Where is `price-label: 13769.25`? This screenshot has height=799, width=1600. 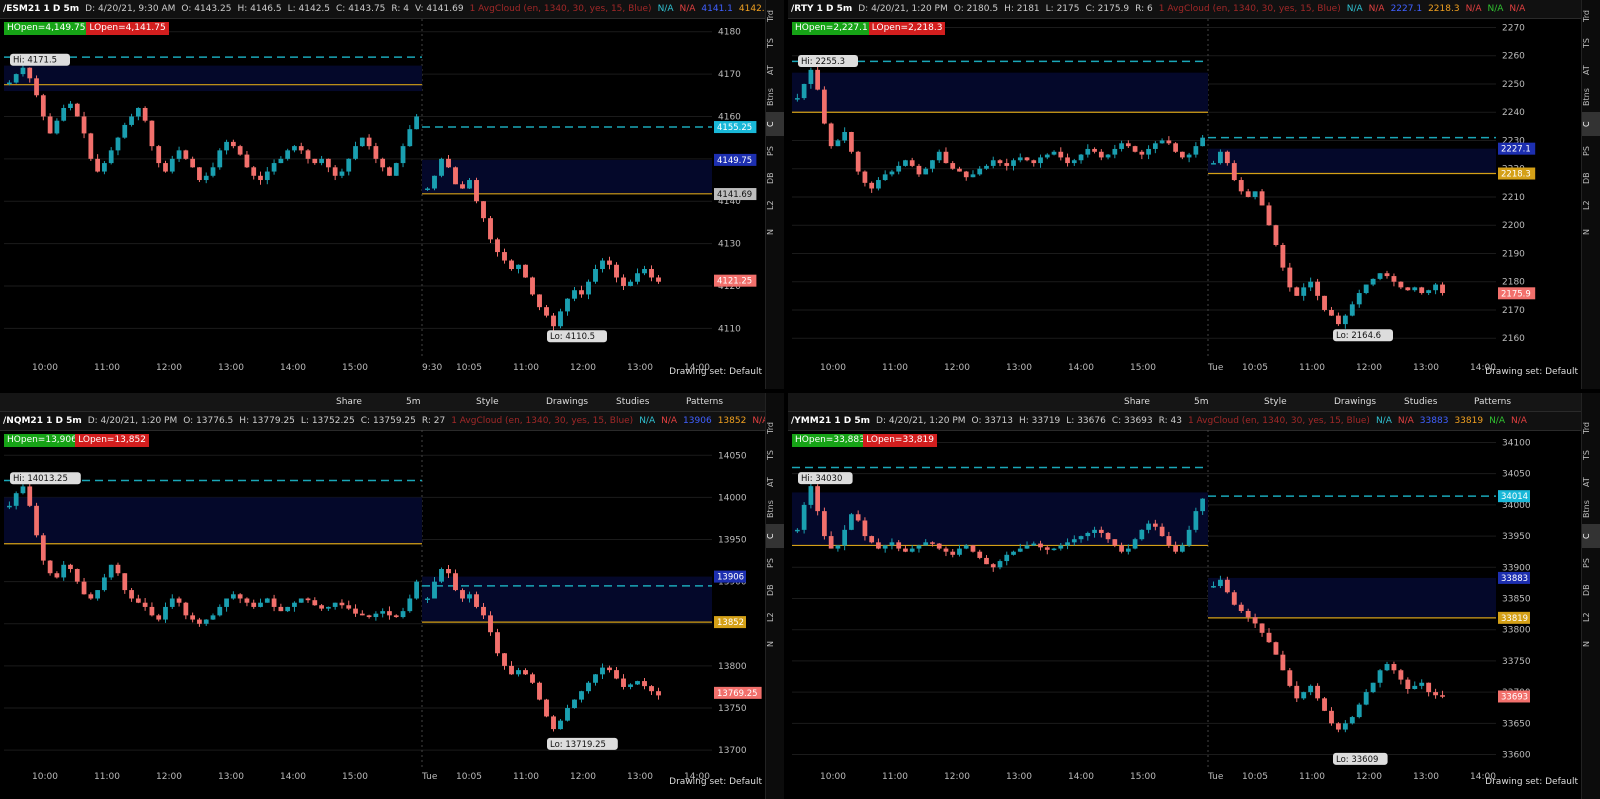 price-label: 13769.25 is located at coordinates (737, 694).